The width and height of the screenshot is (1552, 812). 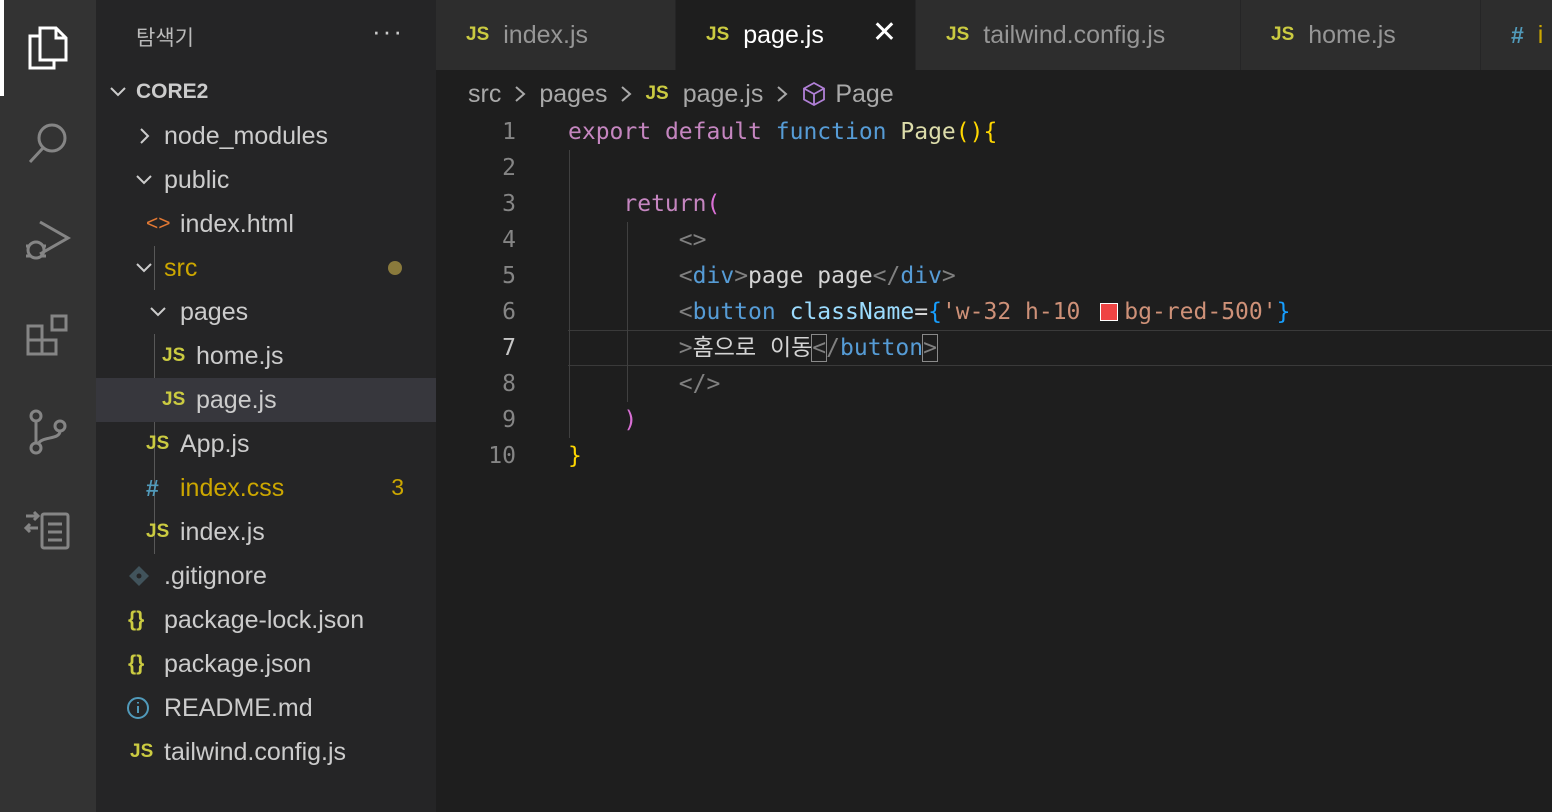 What do you see at coordinates (48, 432) in the screenshot?
I see `source-control-icon` at bounding box center [48, 432].